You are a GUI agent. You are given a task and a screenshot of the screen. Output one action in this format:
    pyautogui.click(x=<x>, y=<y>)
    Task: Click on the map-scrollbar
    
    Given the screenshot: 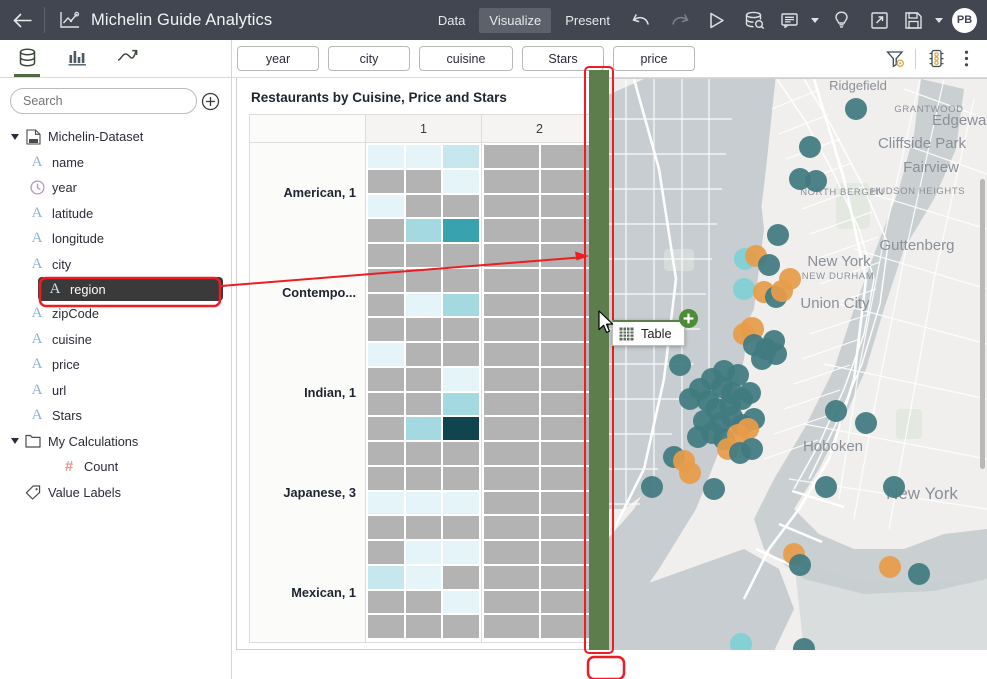 What is the action you would take?
    pyautogui.click(x=982, y=324)
    